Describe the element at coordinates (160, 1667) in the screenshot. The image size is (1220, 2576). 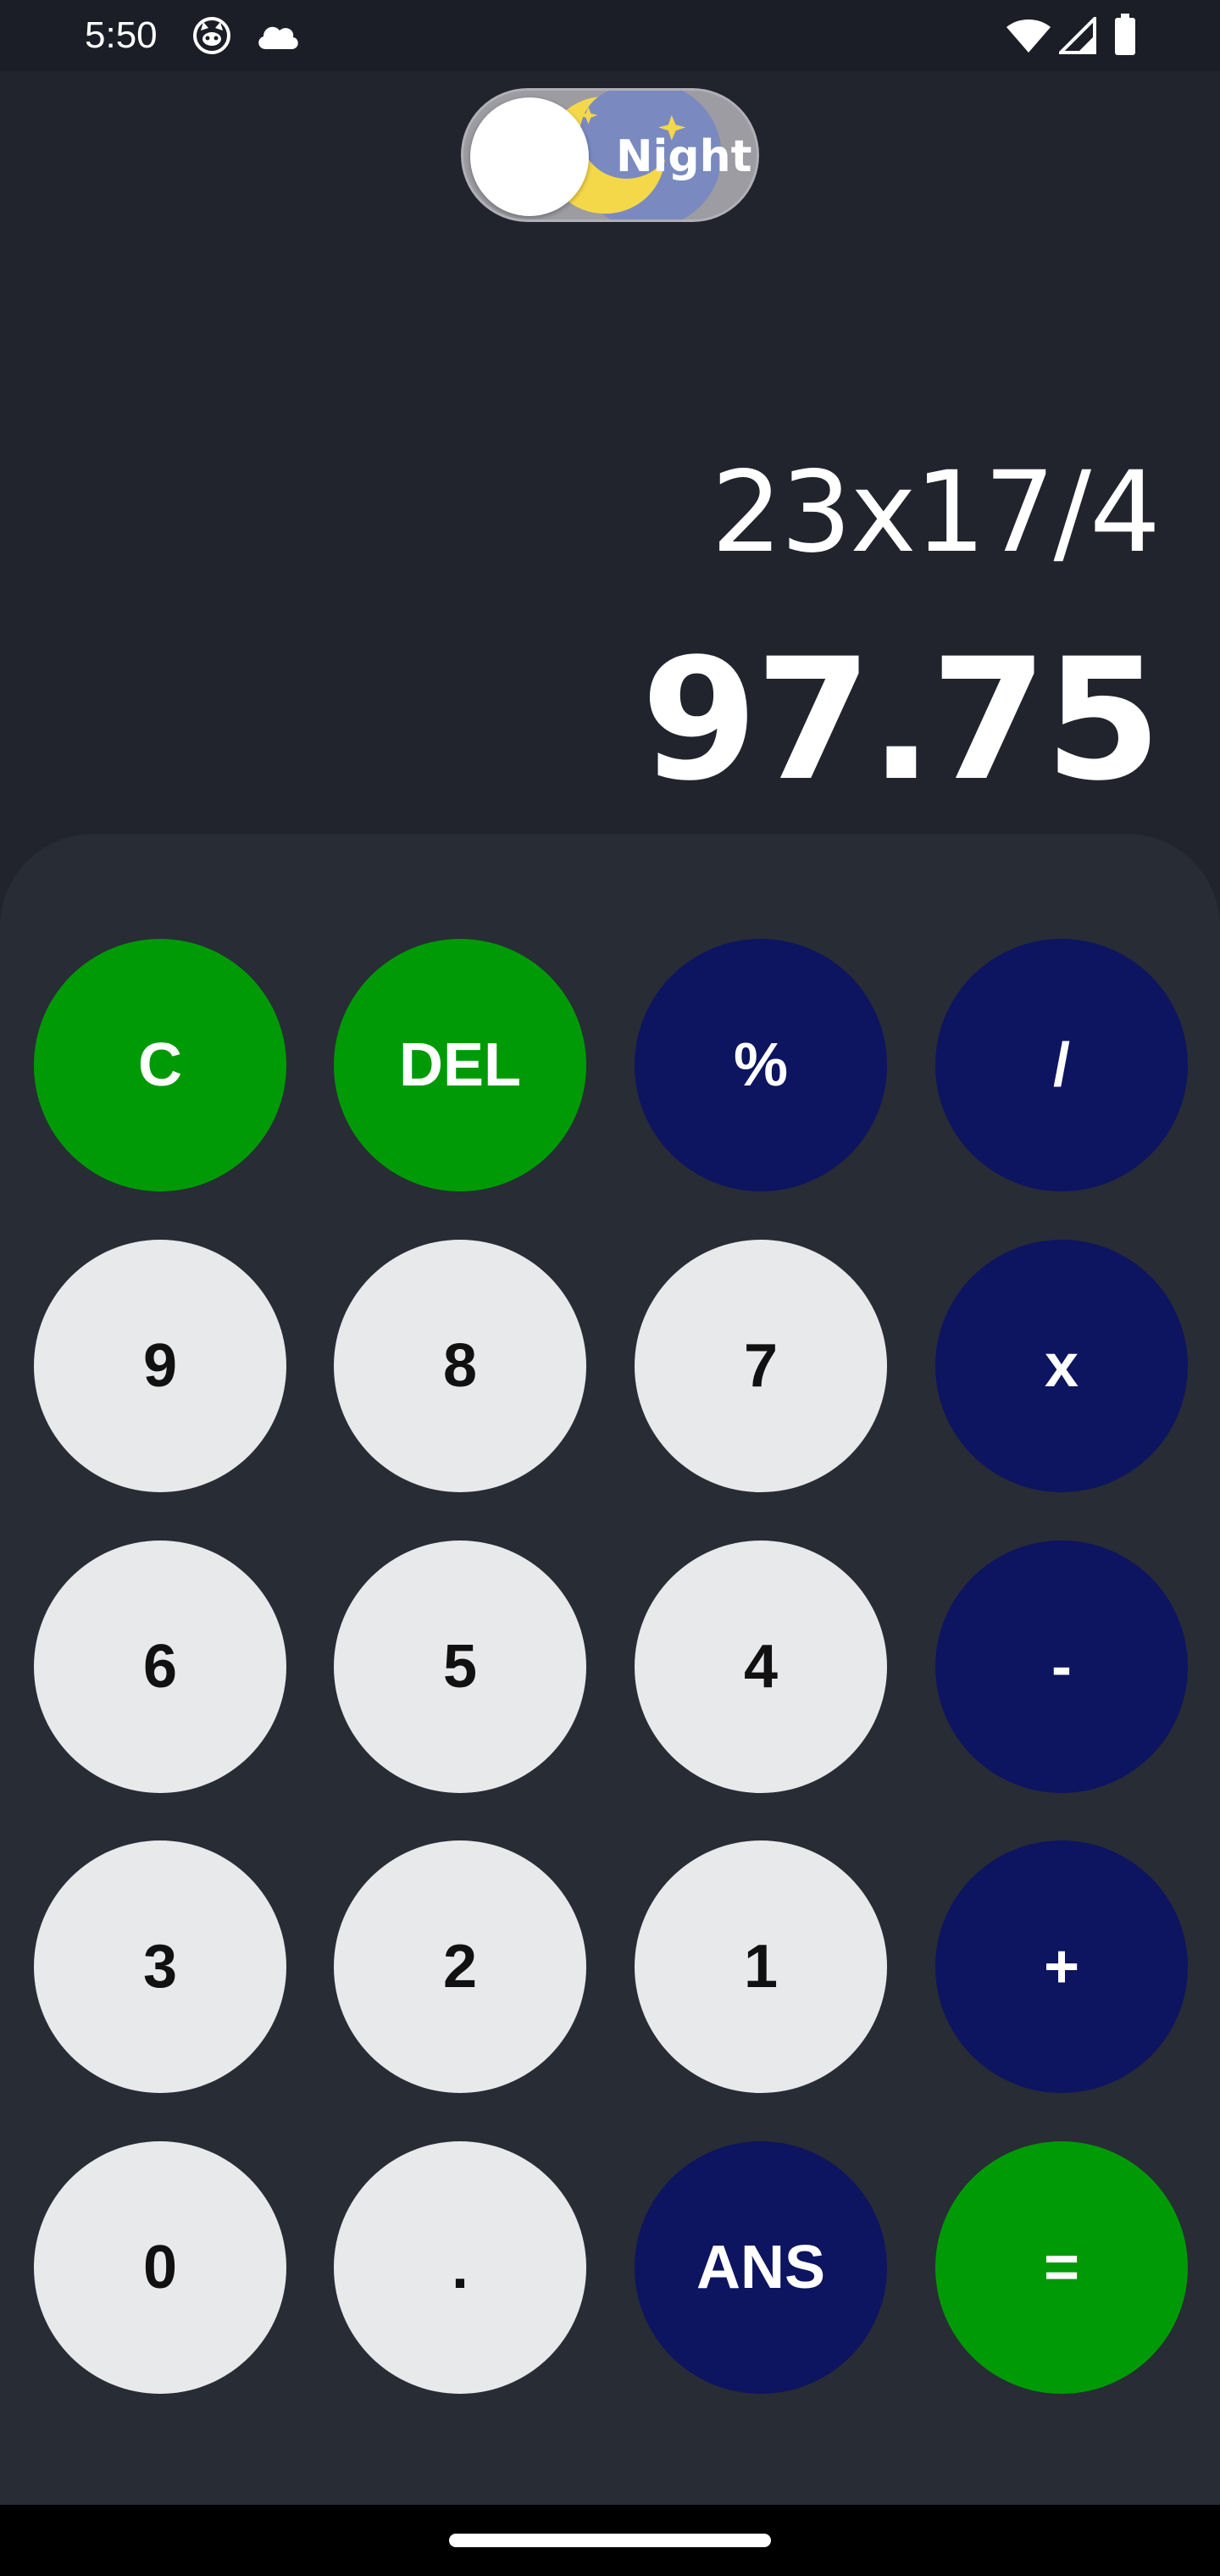
I see `digit-6-button: 6` at that location.